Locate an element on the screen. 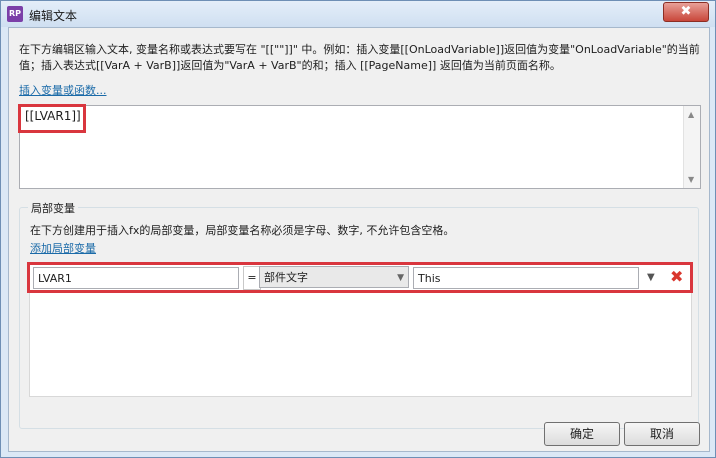 The width and height of the screenshot is (716, 458). scroll-up-icon: ▲ is located at coordinates (691, 114).